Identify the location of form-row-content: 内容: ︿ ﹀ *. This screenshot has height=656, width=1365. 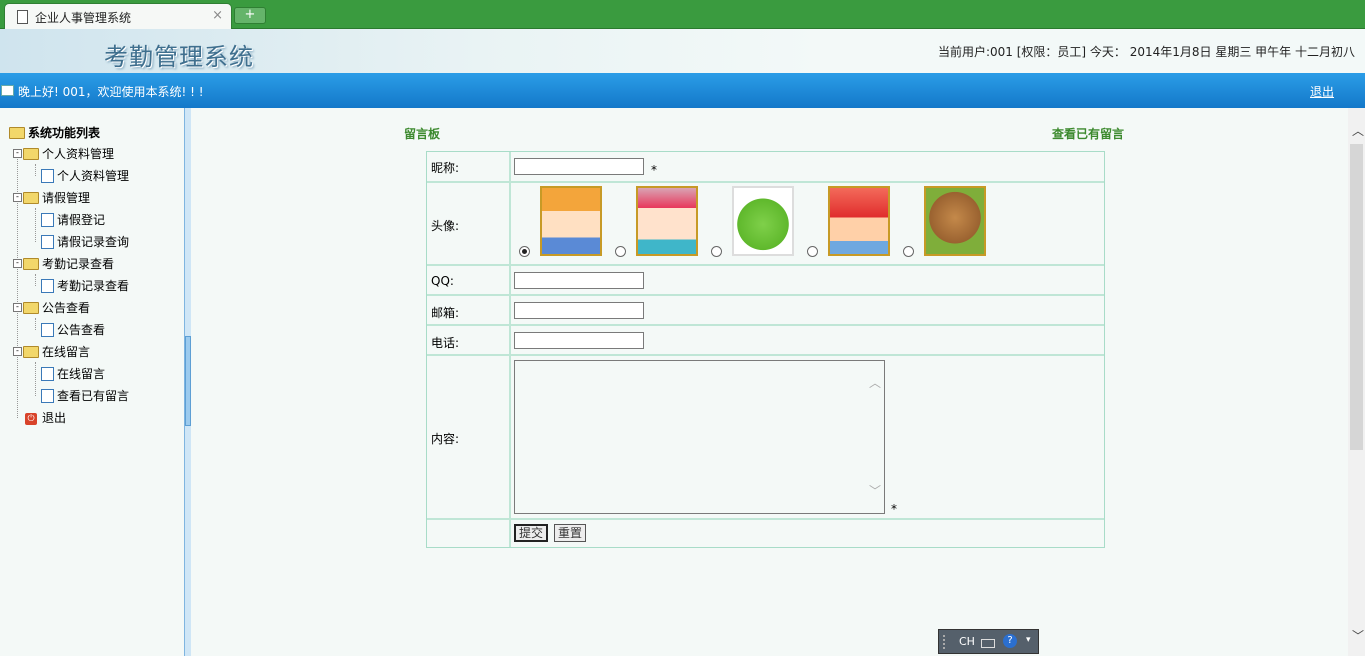
(765, 438).